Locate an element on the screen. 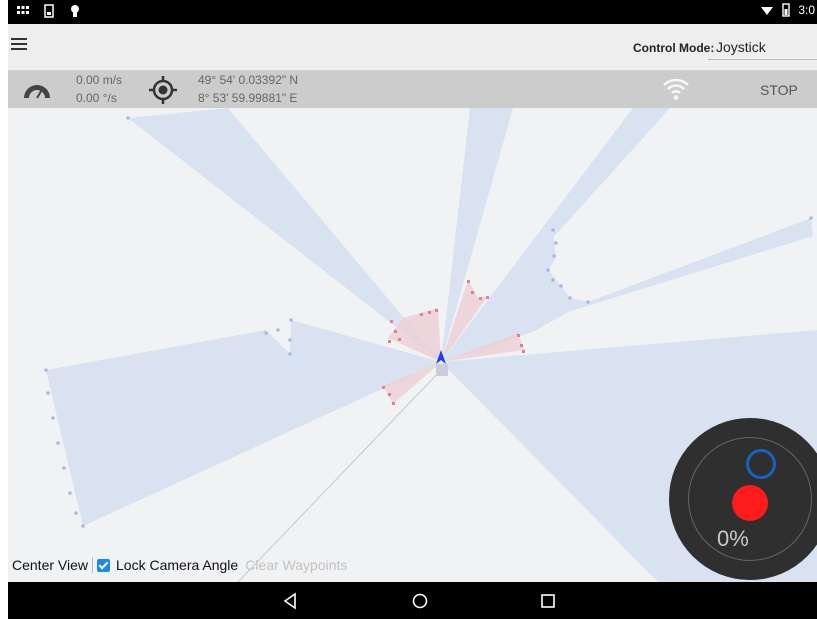 The width and height of the screenshot is (817, 619). back-icon is located at coordinates (291, 601).